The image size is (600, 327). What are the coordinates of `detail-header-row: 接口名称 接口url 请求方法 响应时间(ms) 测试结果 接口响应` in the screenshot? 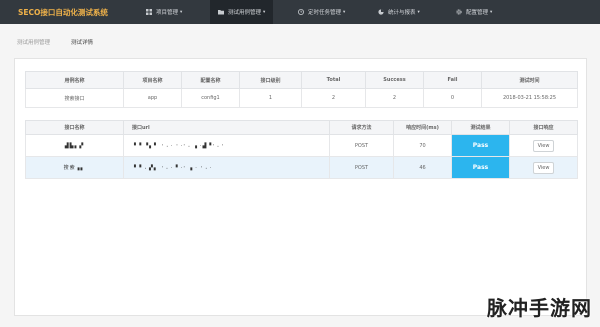 It's located at (301, 127).